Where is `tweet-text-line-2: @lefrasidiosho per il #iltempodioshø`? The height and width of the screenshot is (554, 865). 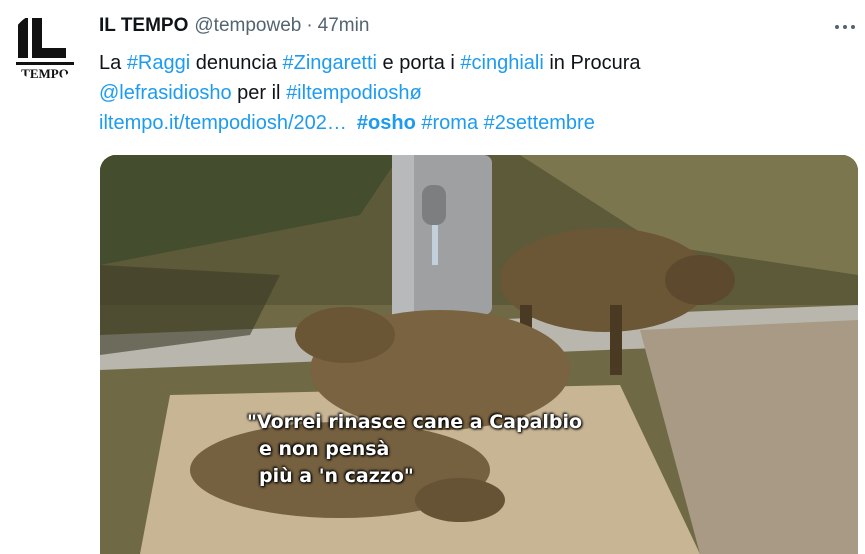 tweet-text-line-2: @lefrasidiosho per il #iltempodioshø is located at coordinates (370, 93).